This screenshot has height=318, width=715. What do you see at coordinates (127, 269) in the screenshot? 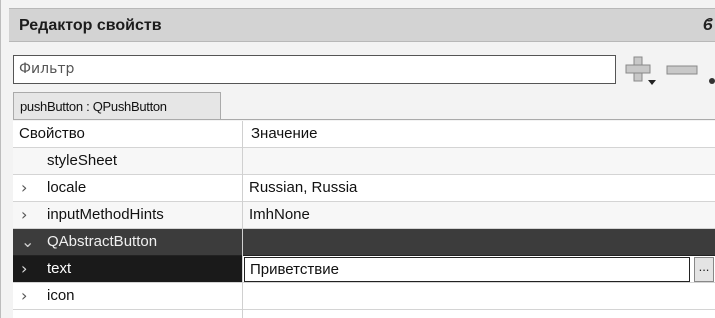
I see `property-name-cell: › text` at bounding box center [127, 269].